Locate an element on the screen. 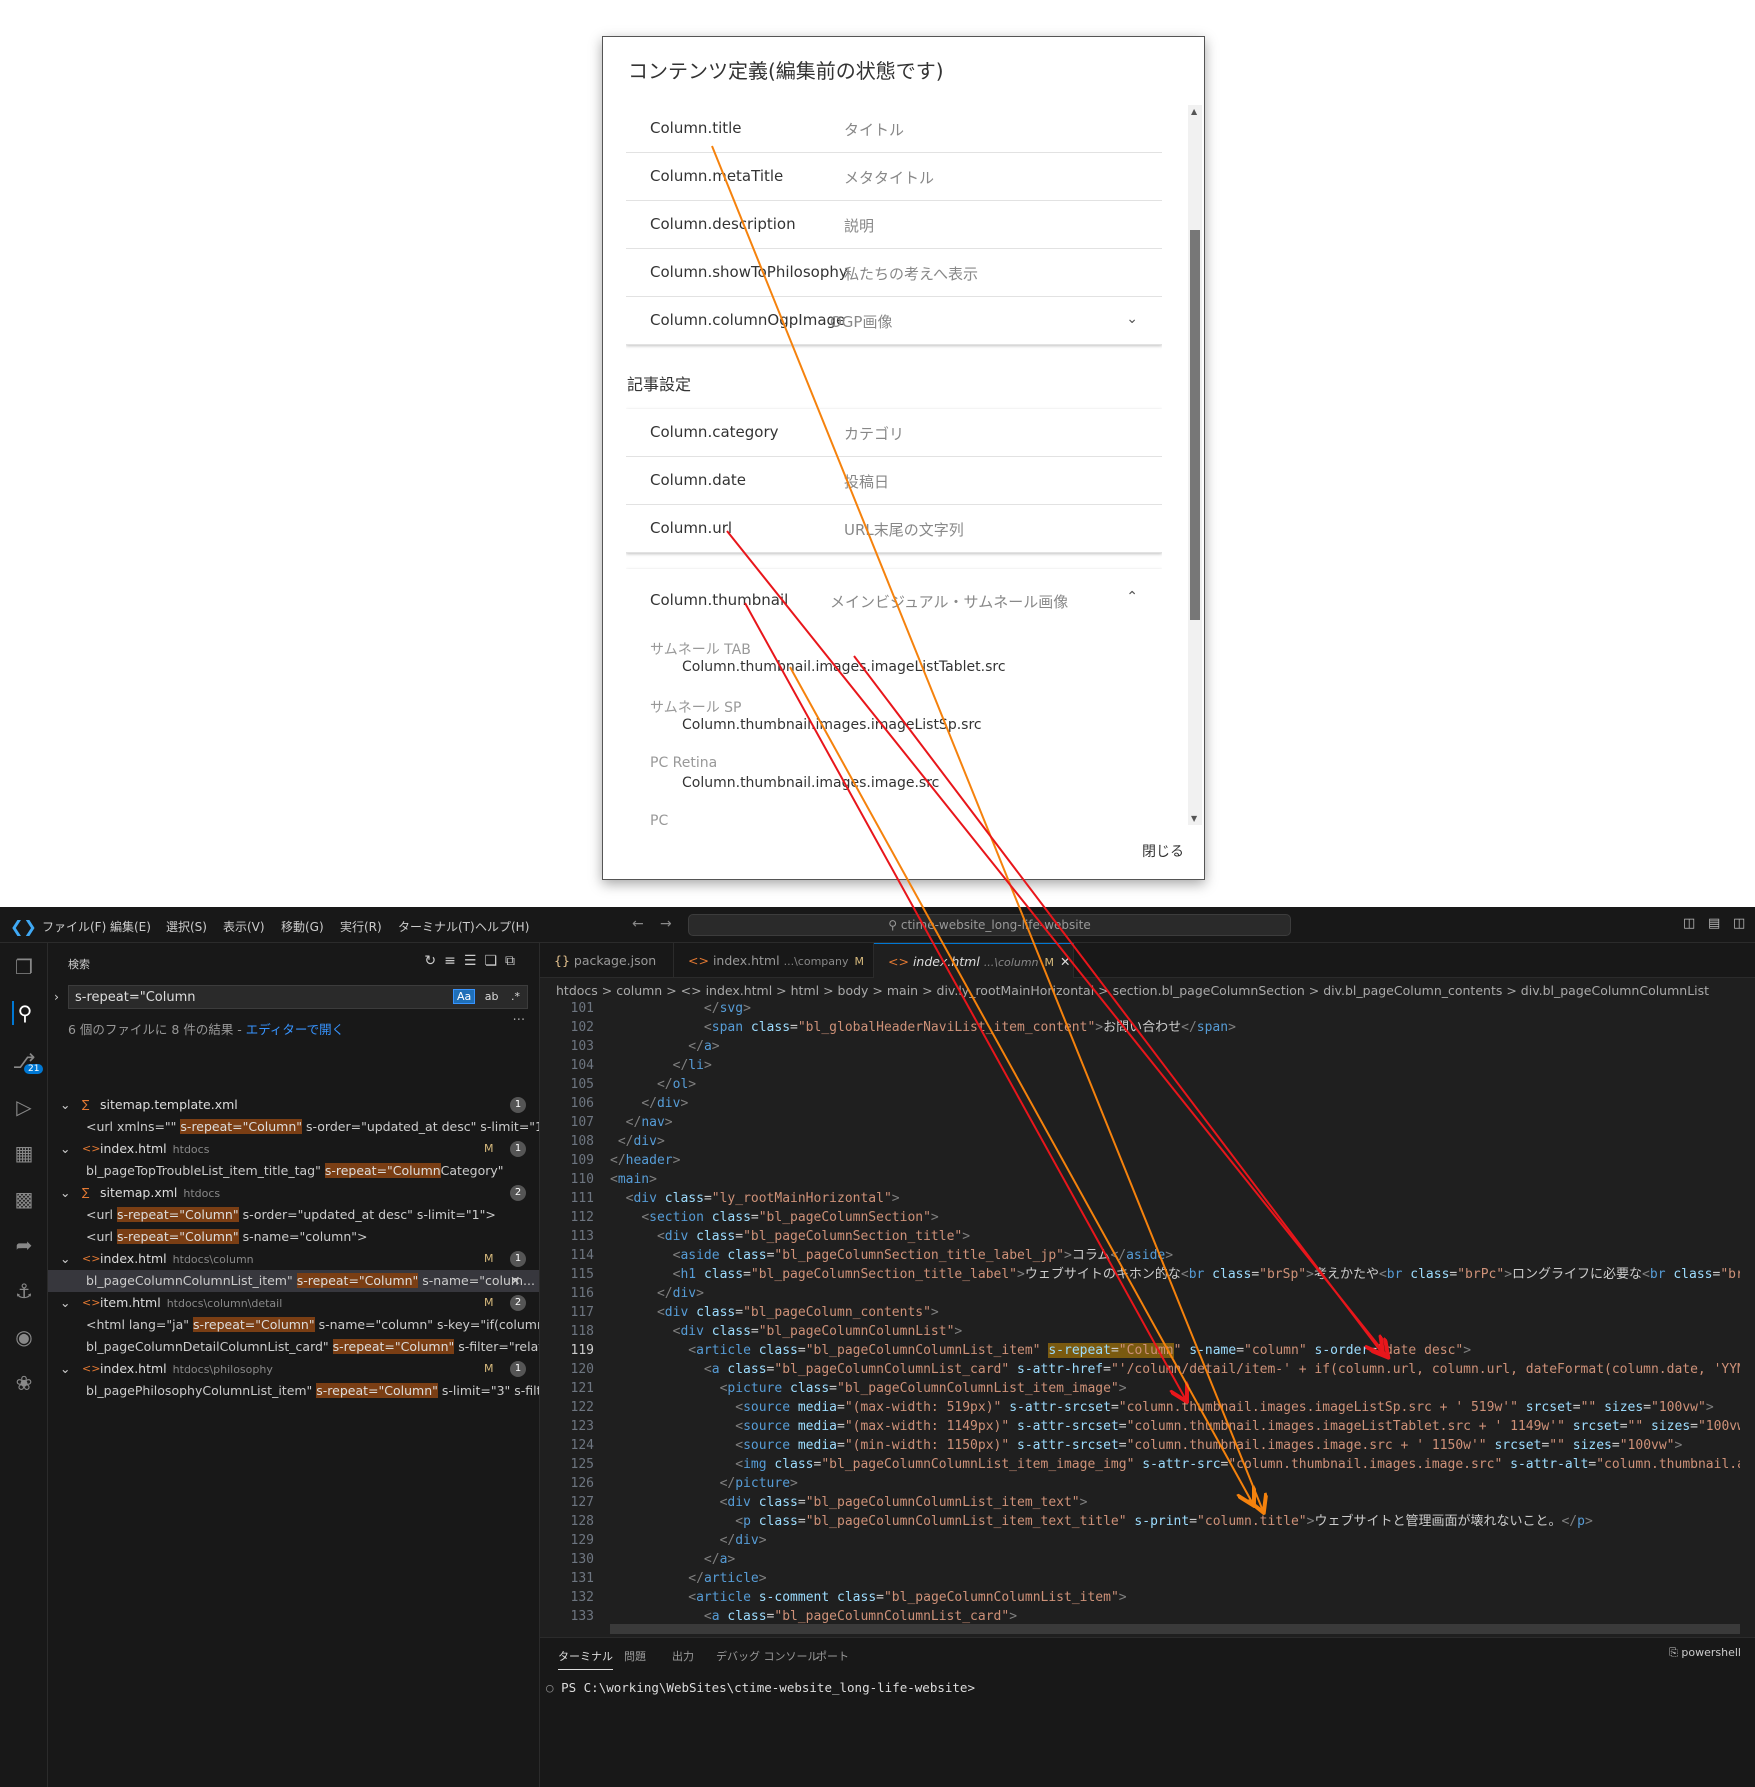 The width and height of the screenshot is (1755, 1787). menu-item: 表示(V) is located at coordinates (244, 926).